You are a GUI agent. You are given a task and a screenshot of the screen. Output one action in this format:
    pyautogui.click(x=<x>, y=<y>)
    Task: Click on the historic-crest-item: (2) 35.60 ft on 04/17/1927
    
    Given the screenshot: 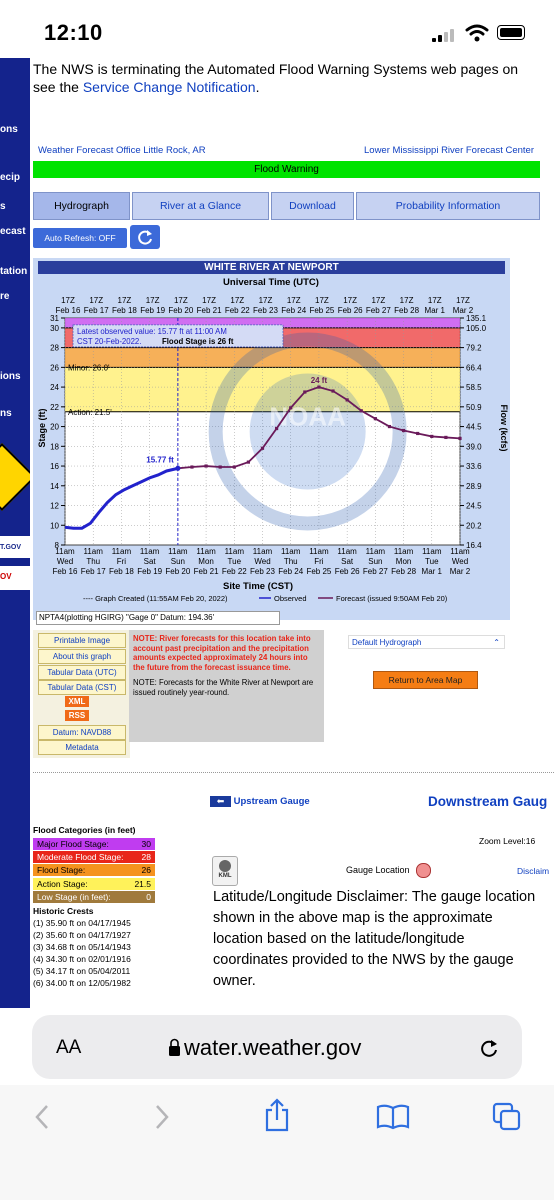 What is the action you would take?
    pyautogui.click(x=82, y=935)
    